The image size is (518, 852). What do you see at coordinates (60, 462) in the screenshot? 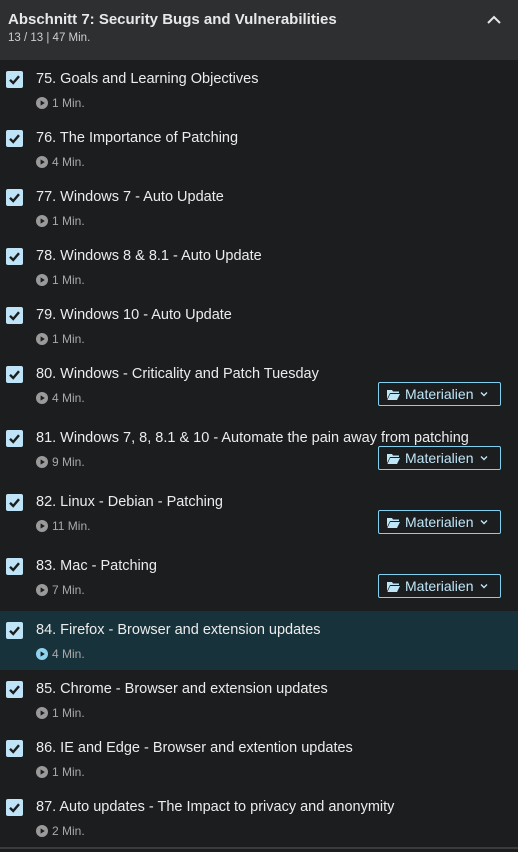
I see `lecture-duration: 9 Min.` at bounding box center [60, 462].